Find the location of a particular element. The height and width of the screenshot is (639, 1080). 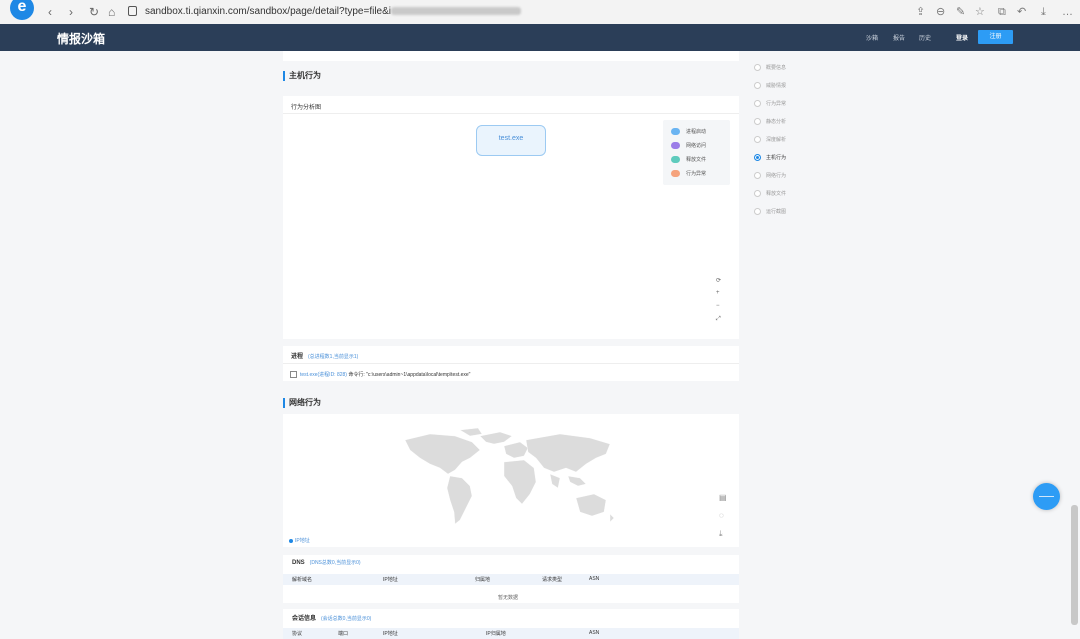

previous-section-bottom is located at coordinates (511, 56).